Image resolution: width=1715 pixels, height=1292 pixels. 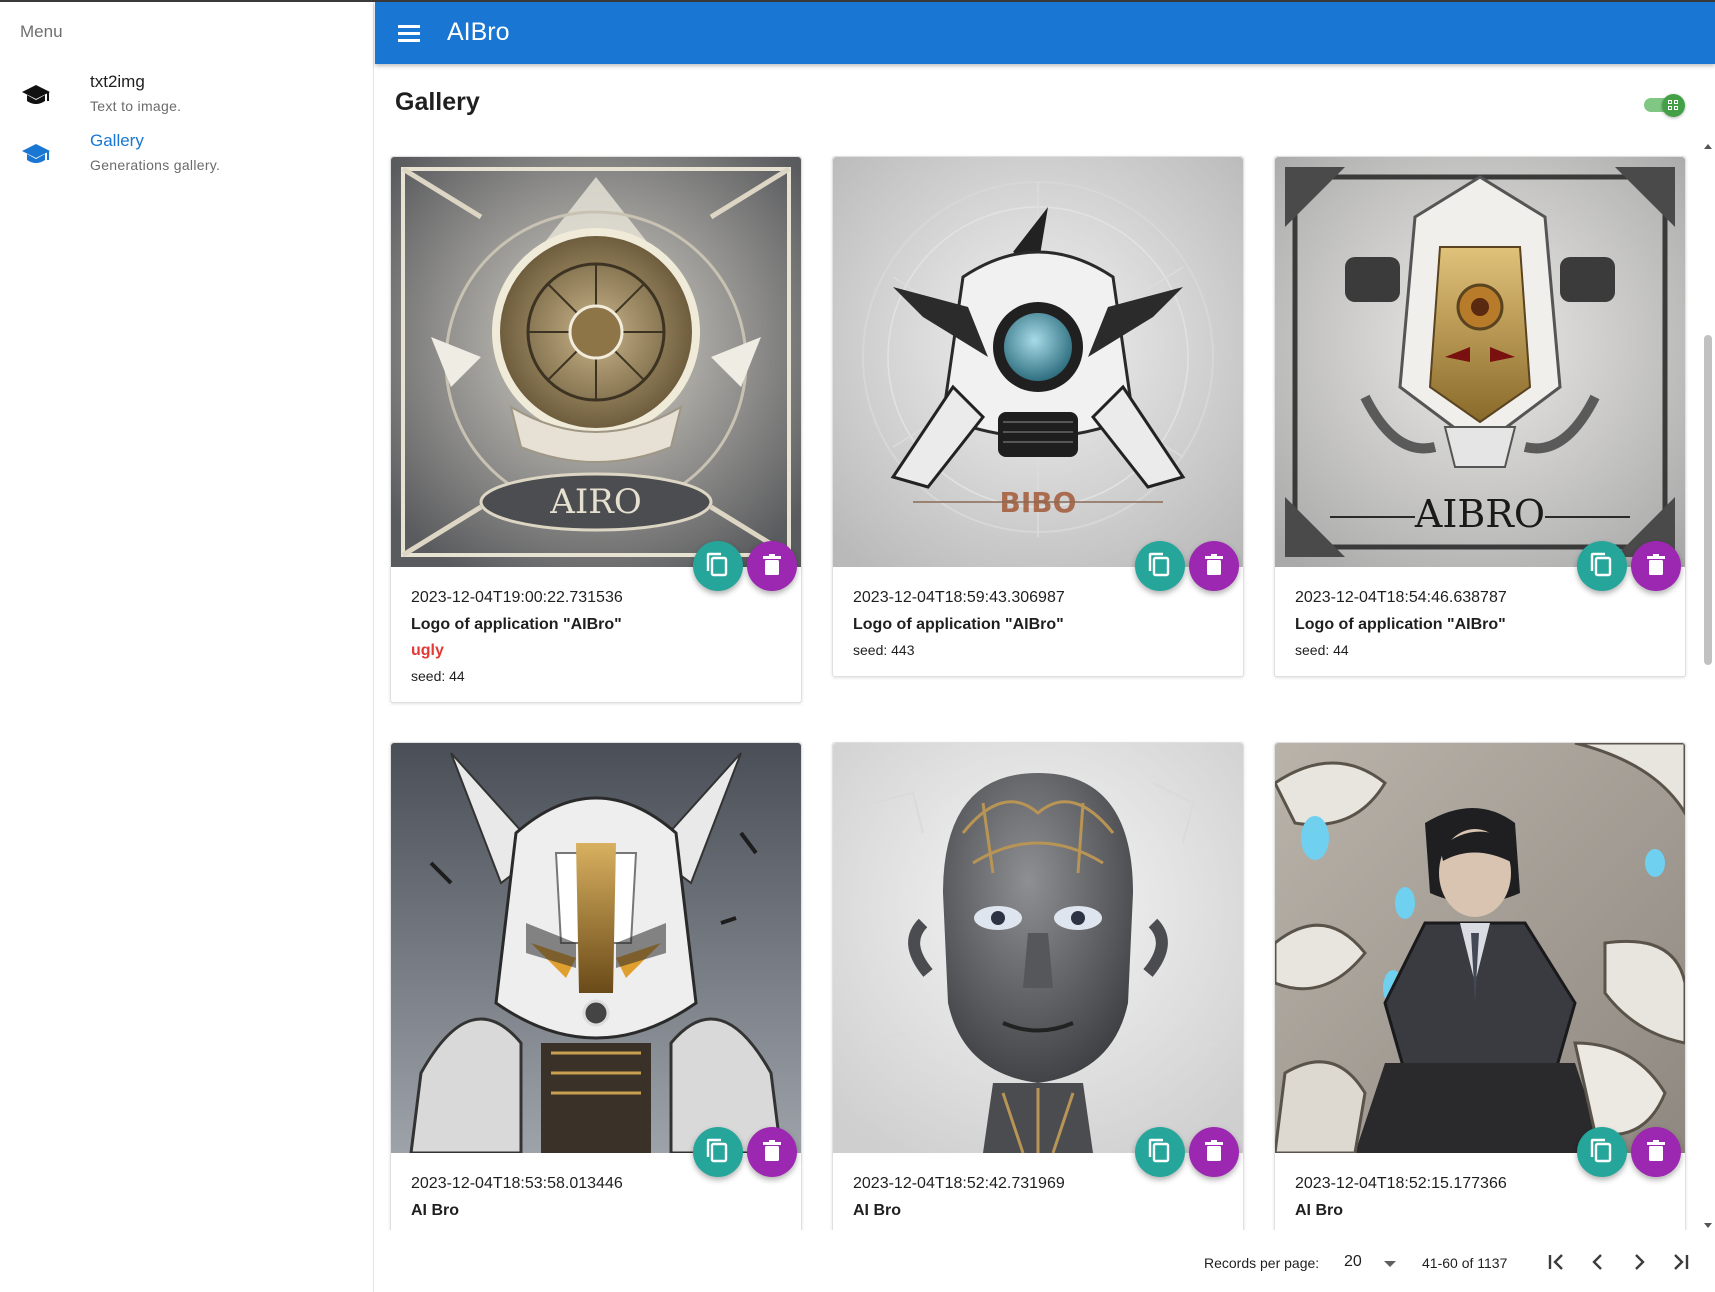 What do you see at coordinates (427, 650) in the screenshot?
I see `negative-prompt: ugly` at bounding box center [427, 650].